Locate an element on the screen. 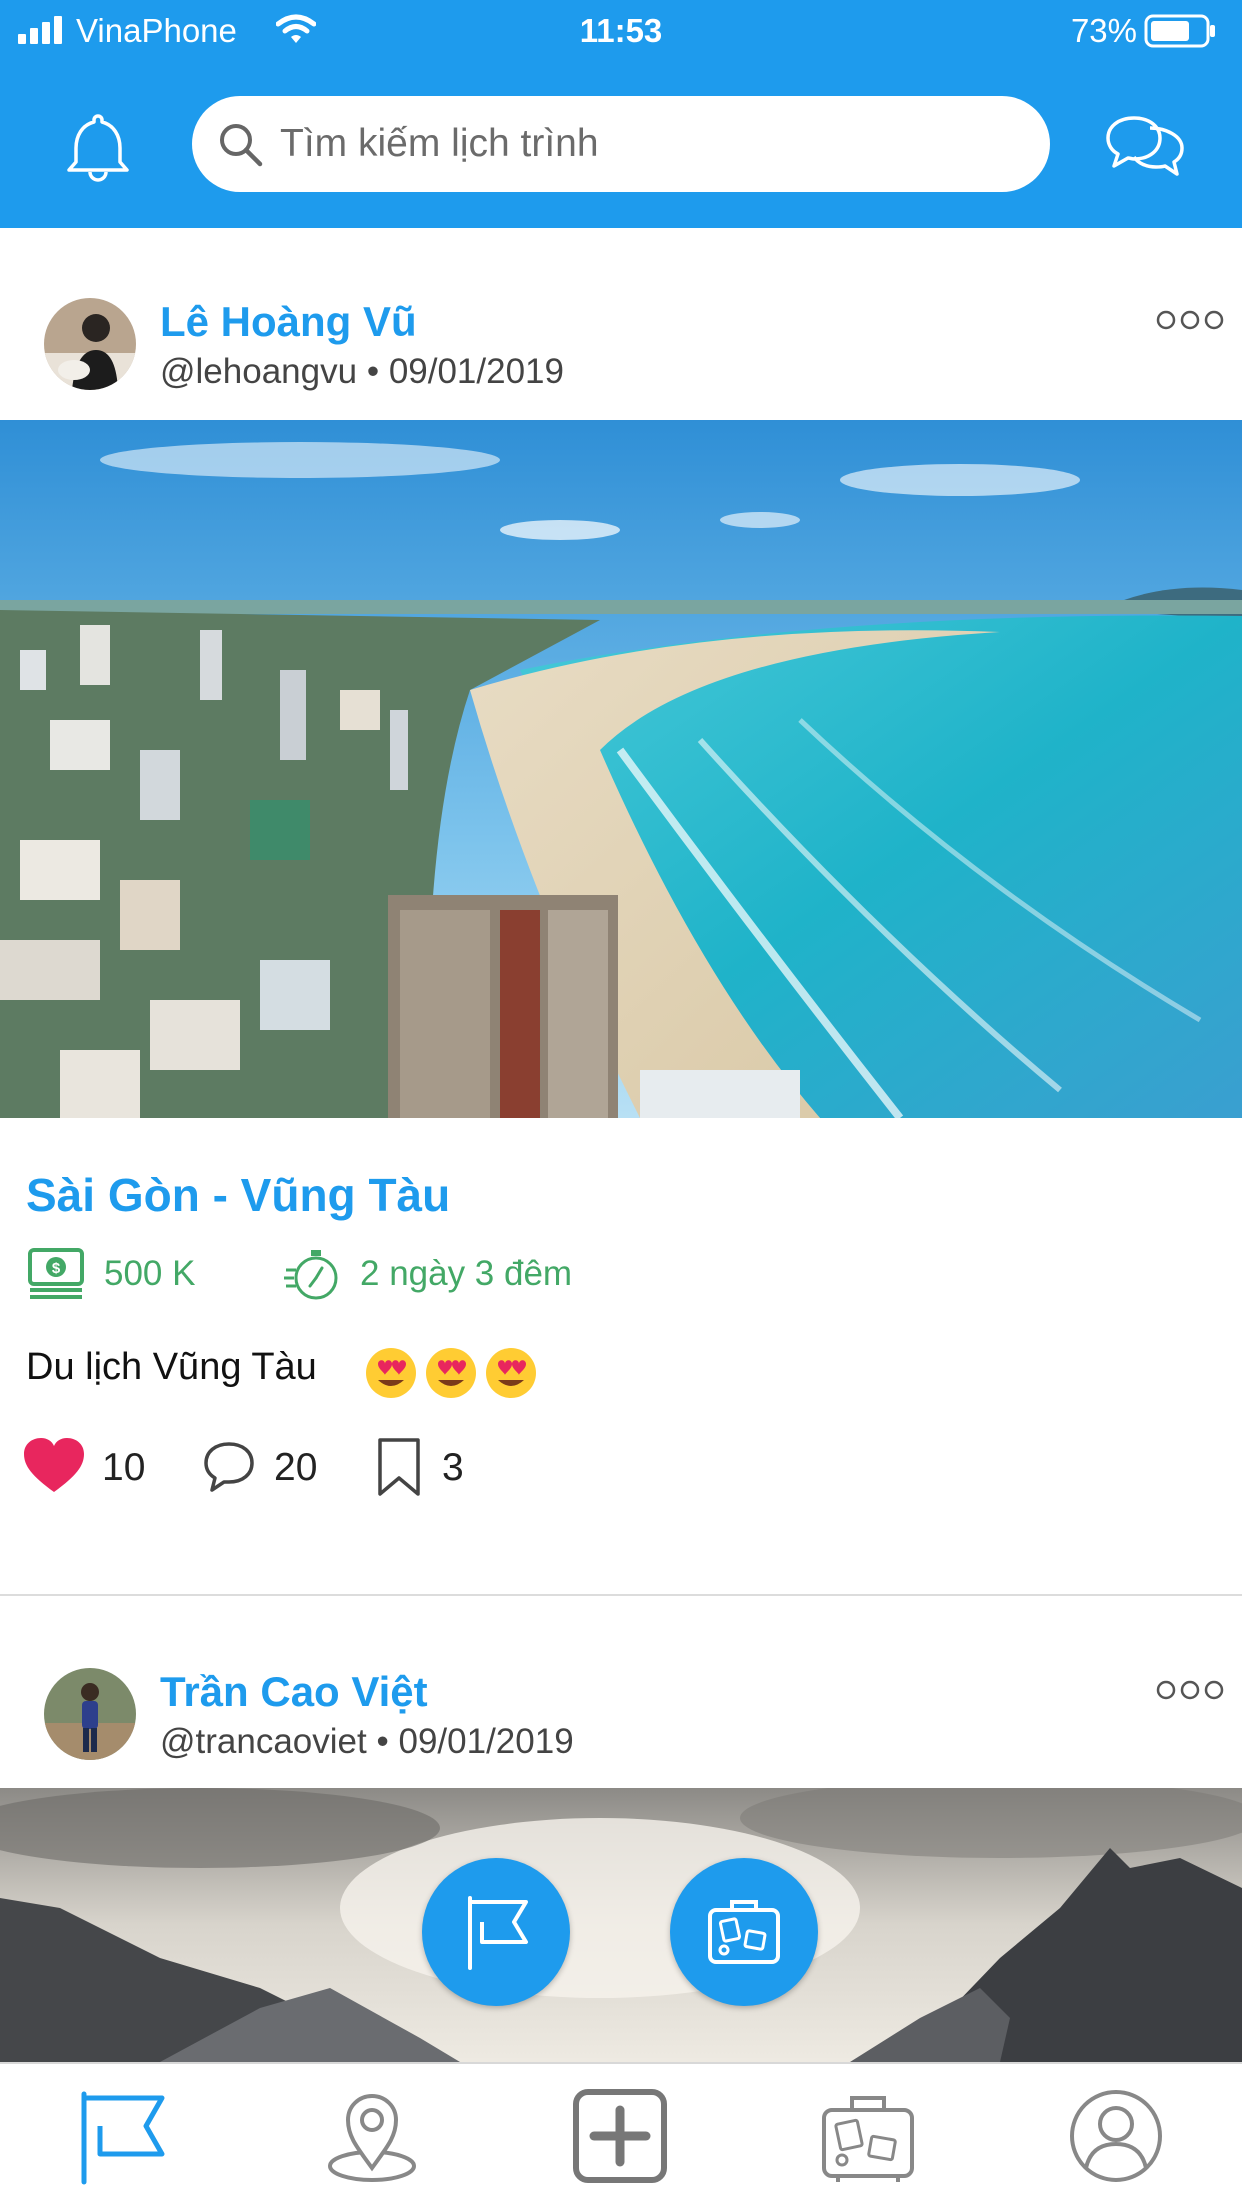  tab-trips is located at coordinates (868, 2136).